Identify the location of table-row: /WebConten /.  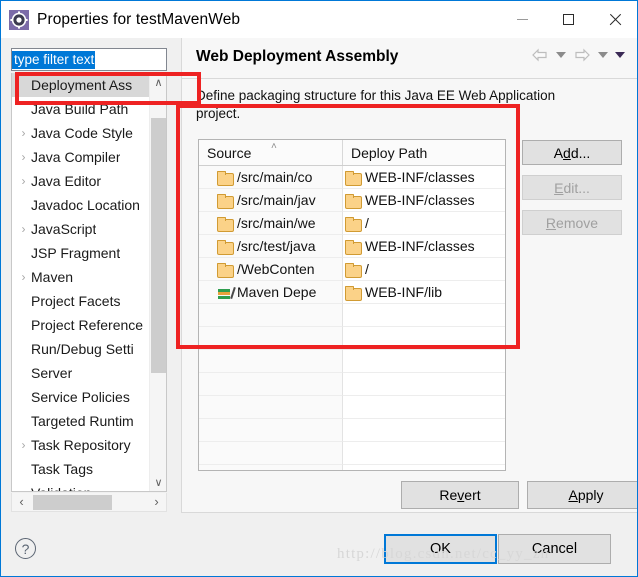
(352, 269).